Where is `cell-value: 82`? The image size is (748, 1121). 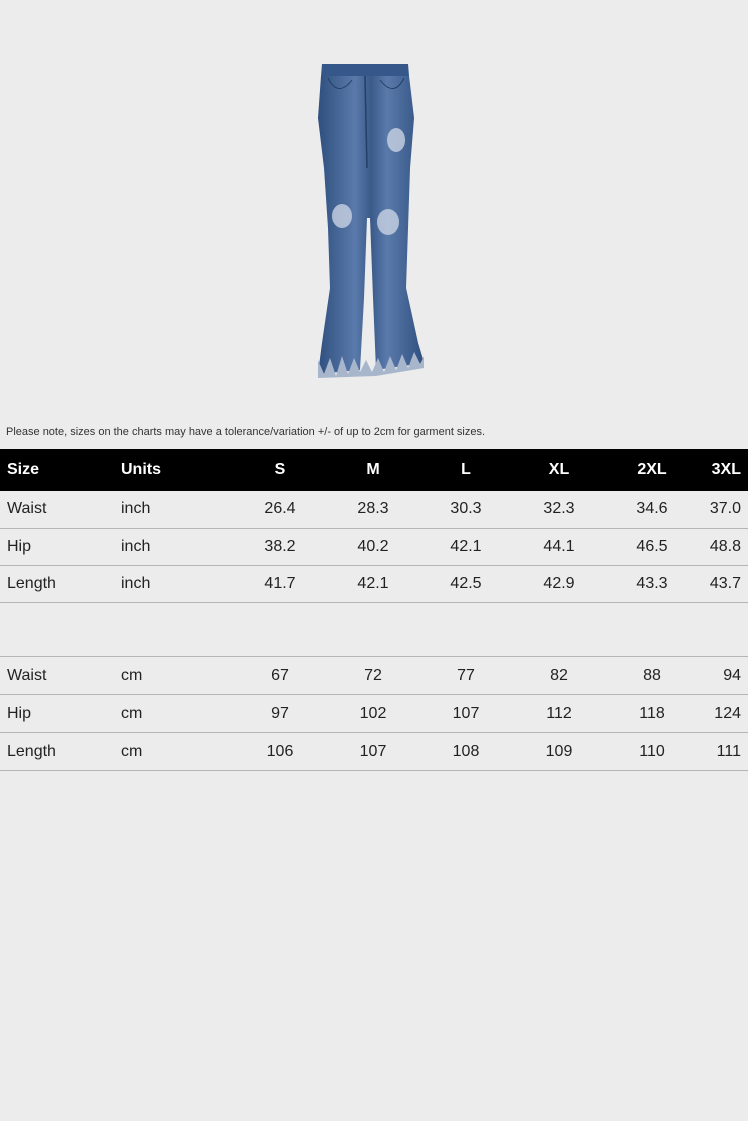
cell-value: 82 is located at coordinates (559, 675).